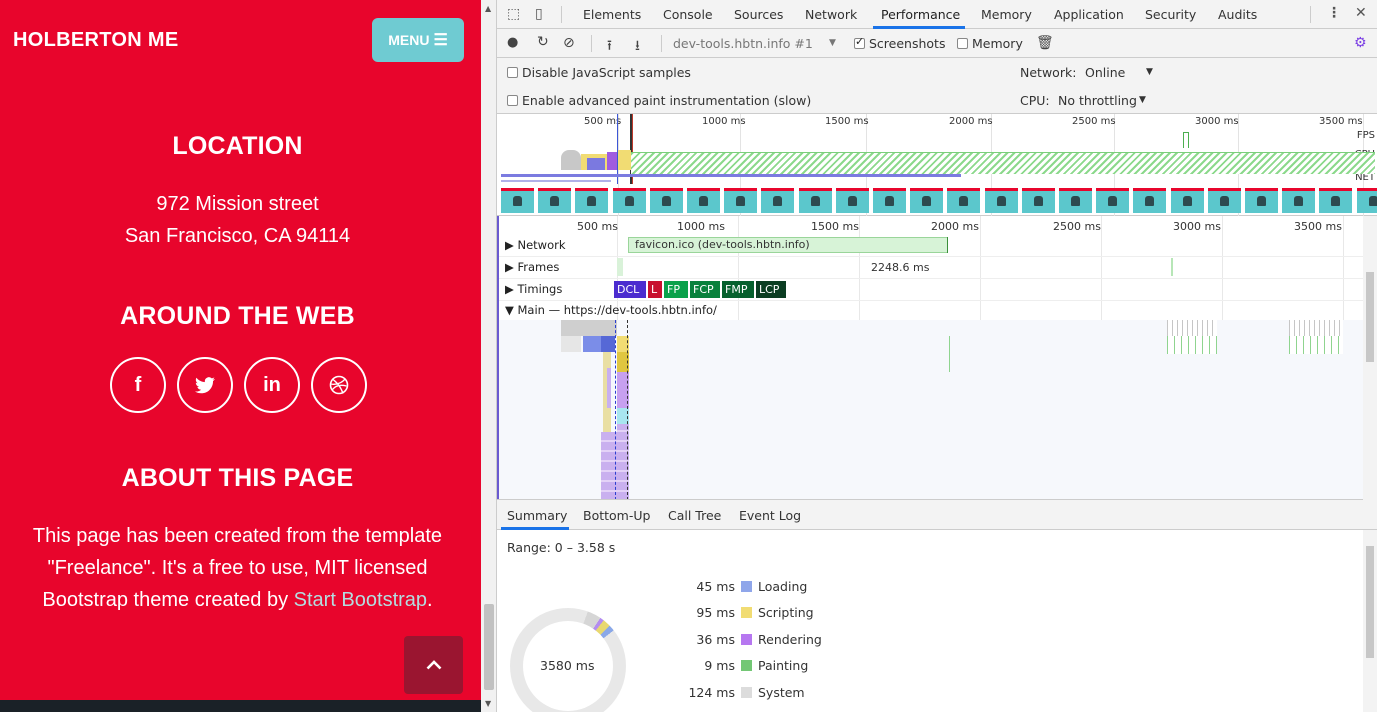 This screenshot has width=1377, height=712. Describe the element at coordinates (488, 703) in the screenshot. I see `scroll-down-arrow-icon: ▼` at that location.